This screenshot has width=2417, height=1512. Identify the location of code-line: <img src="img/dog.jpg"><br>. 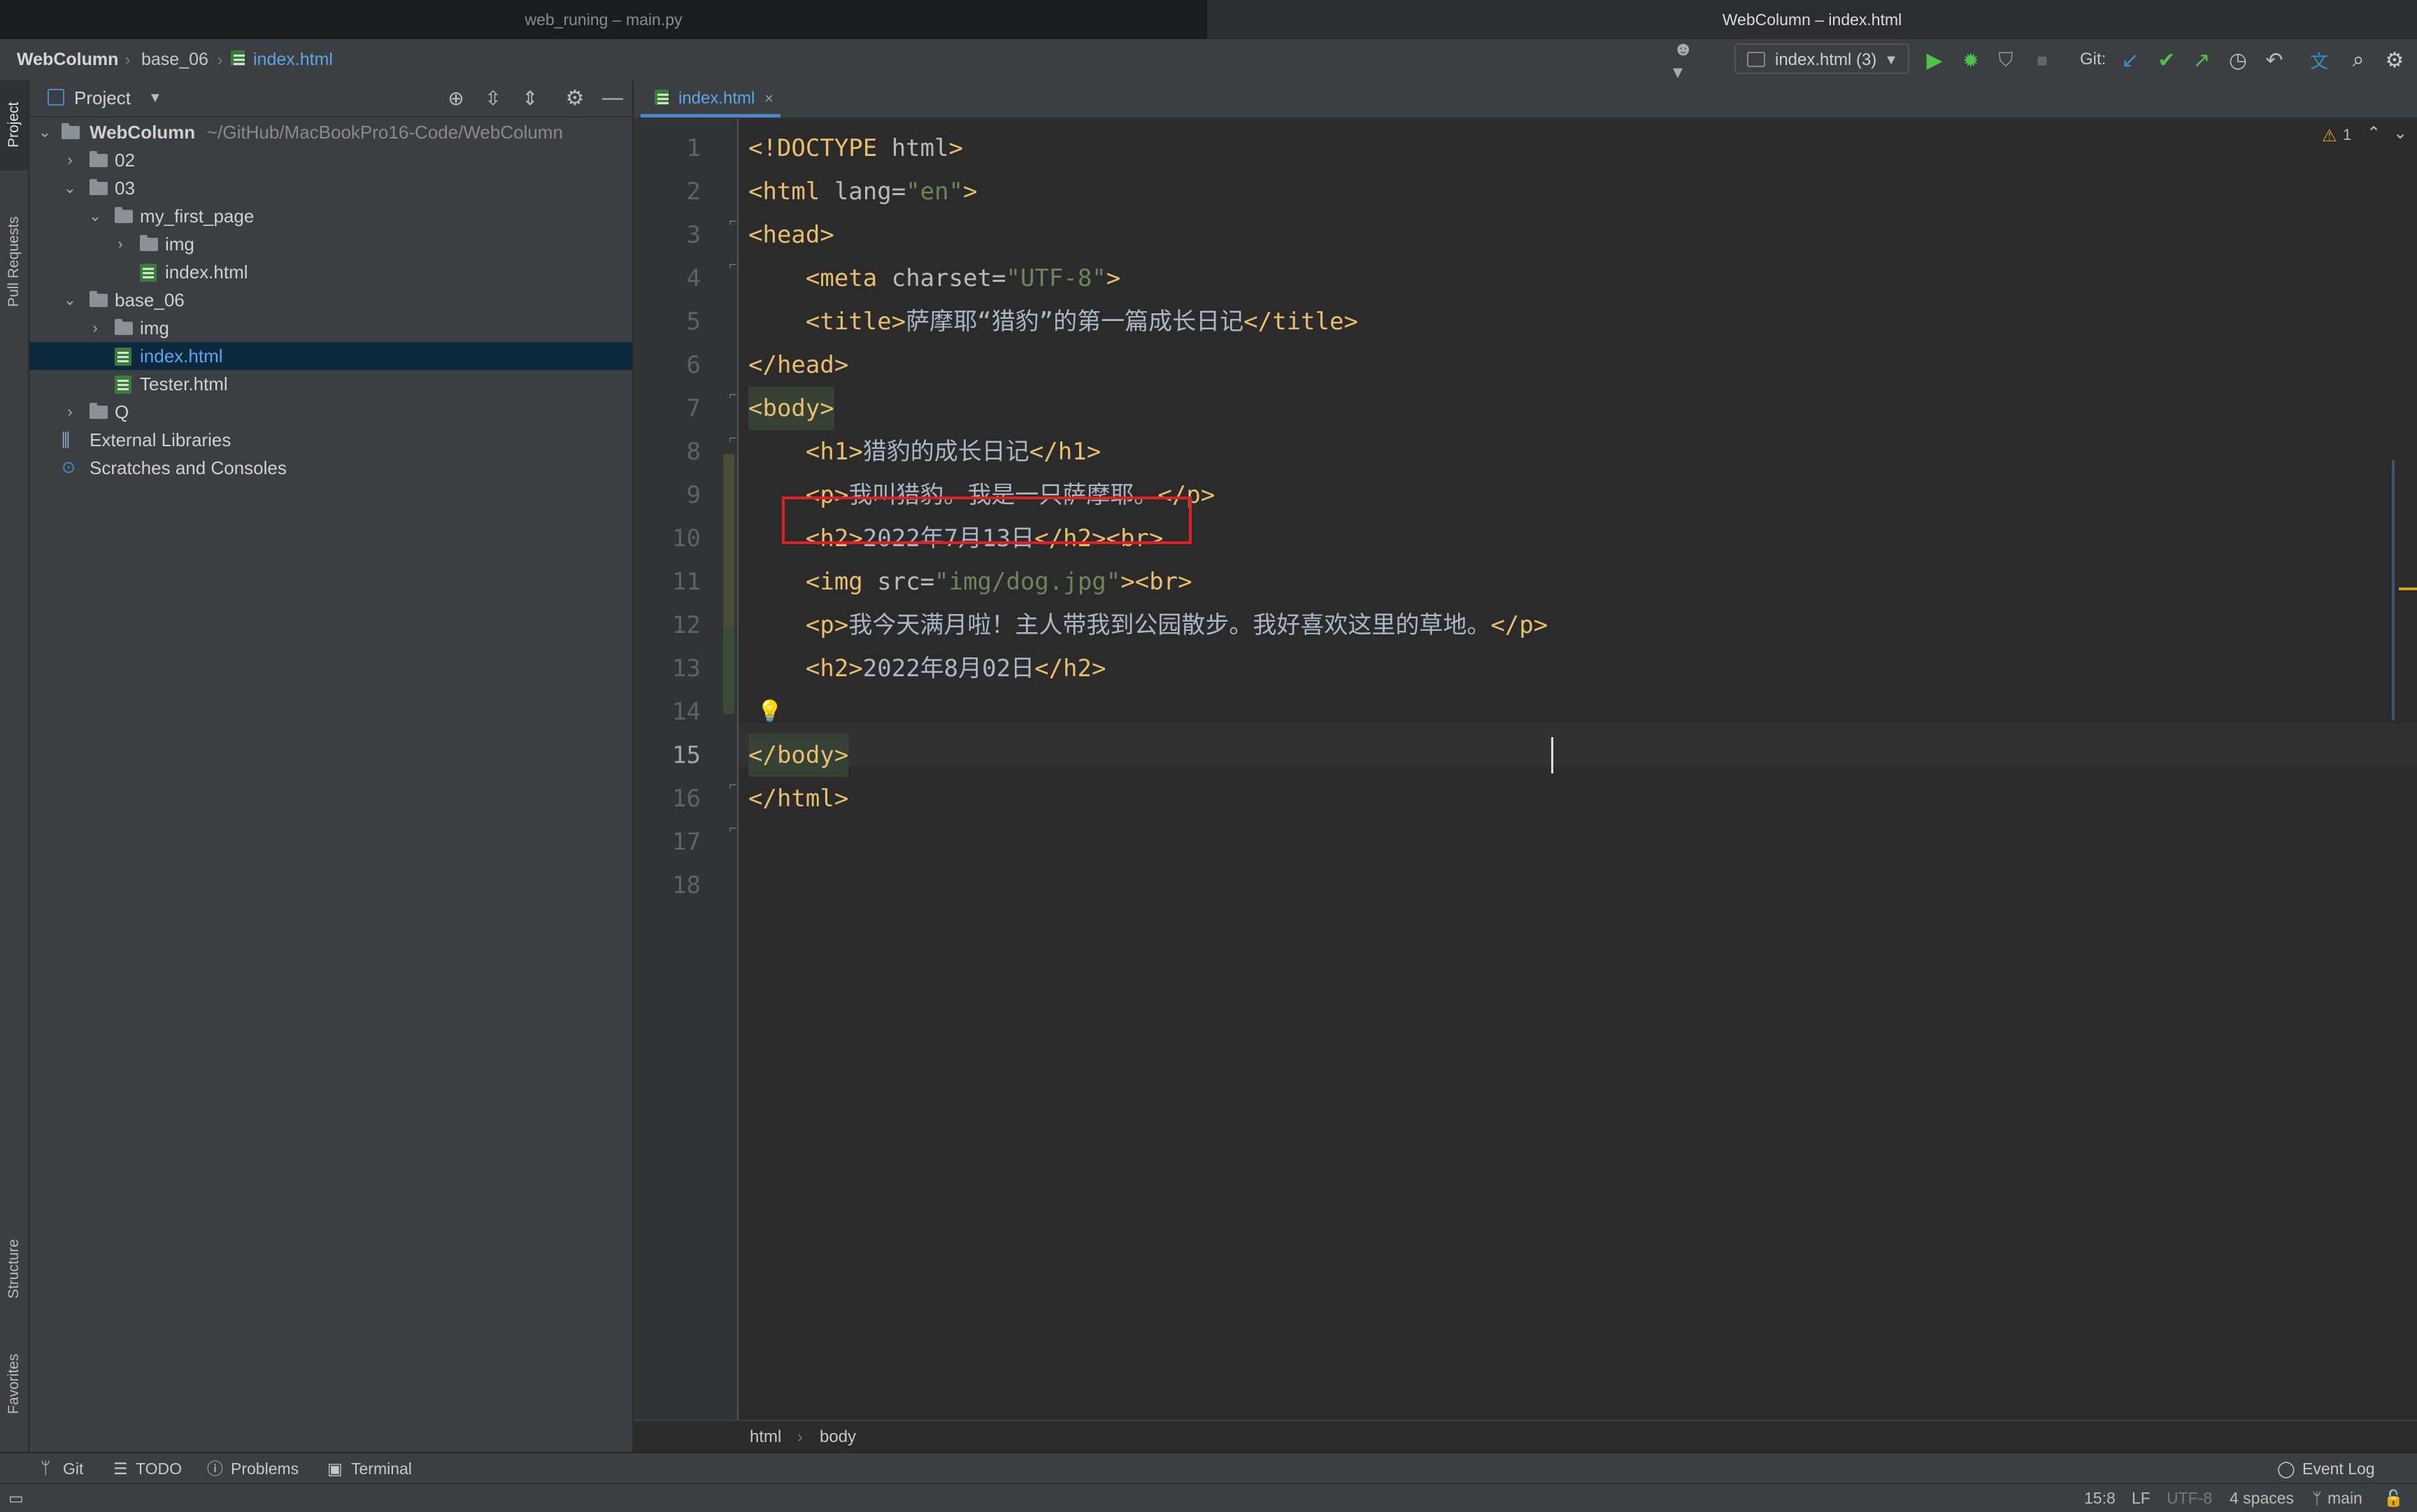
(970, 582).